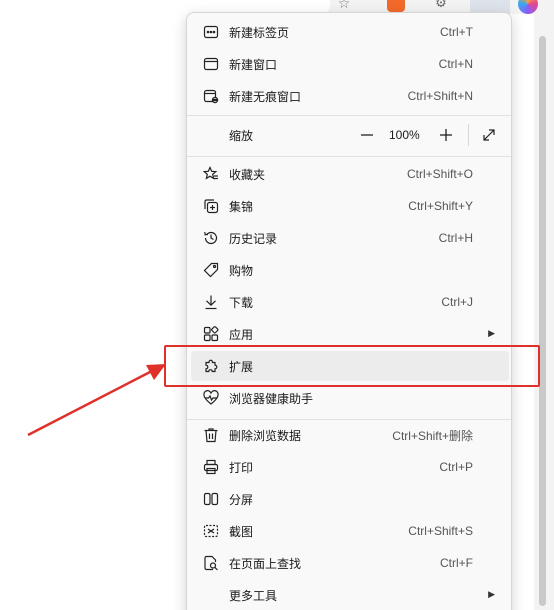  What do you see at coordinates (211, 334) in the screenshot?
I see `apps-icon` at bounding box center [211, 334].